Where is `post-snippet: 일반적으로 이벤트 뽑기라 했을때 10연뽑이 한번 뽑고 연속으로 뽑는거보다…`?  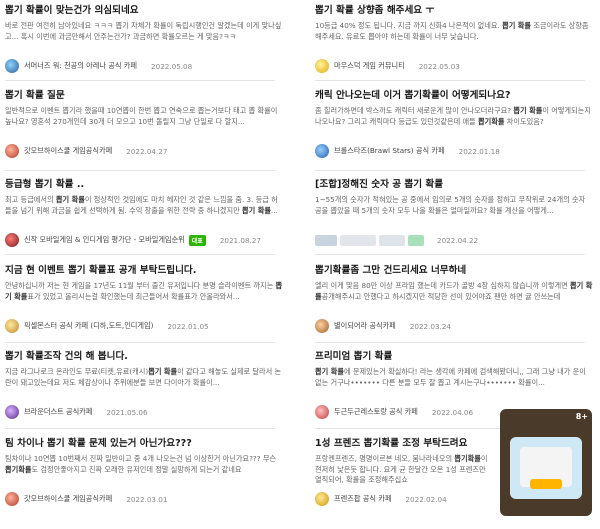 post-snippet: 일반적으로 이벤트 뽑기라 했을때 10연뽑이 한번 뽑고 연속으로 뽑는거보다… is located at coordinates (141, 116).